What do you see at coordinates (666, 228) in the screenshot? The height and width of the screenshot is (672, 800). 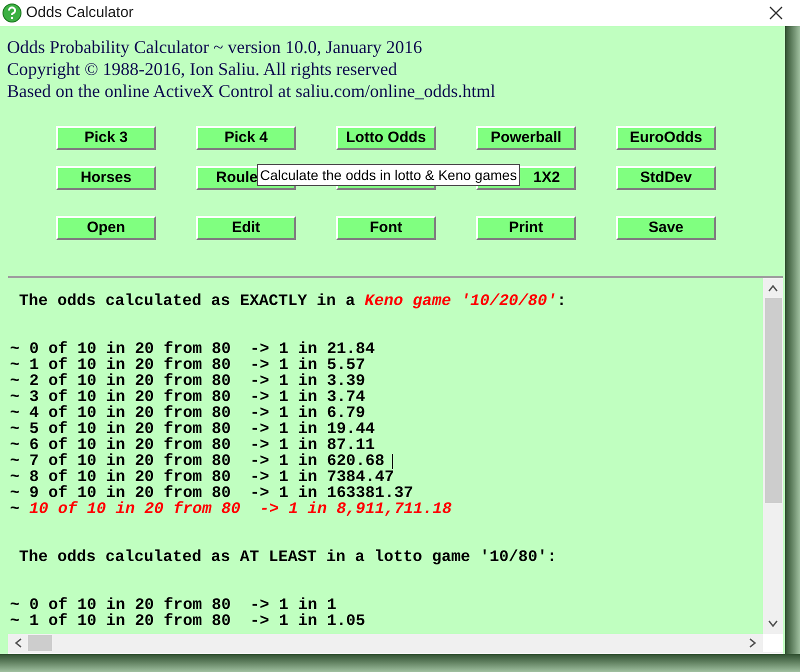 I see `command-button: Save` at bounding box center [666, 228].